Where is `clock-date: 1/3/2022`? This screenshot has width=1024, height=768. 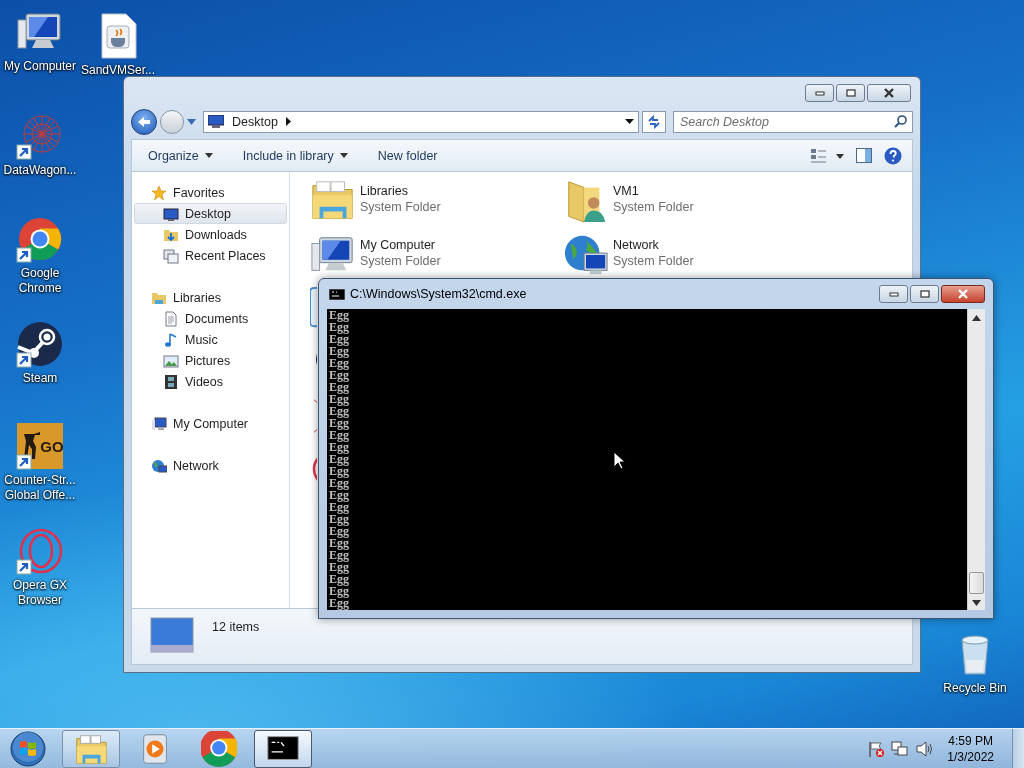
clock-date: 1/3/2022 is located at coordinates (970, 757).